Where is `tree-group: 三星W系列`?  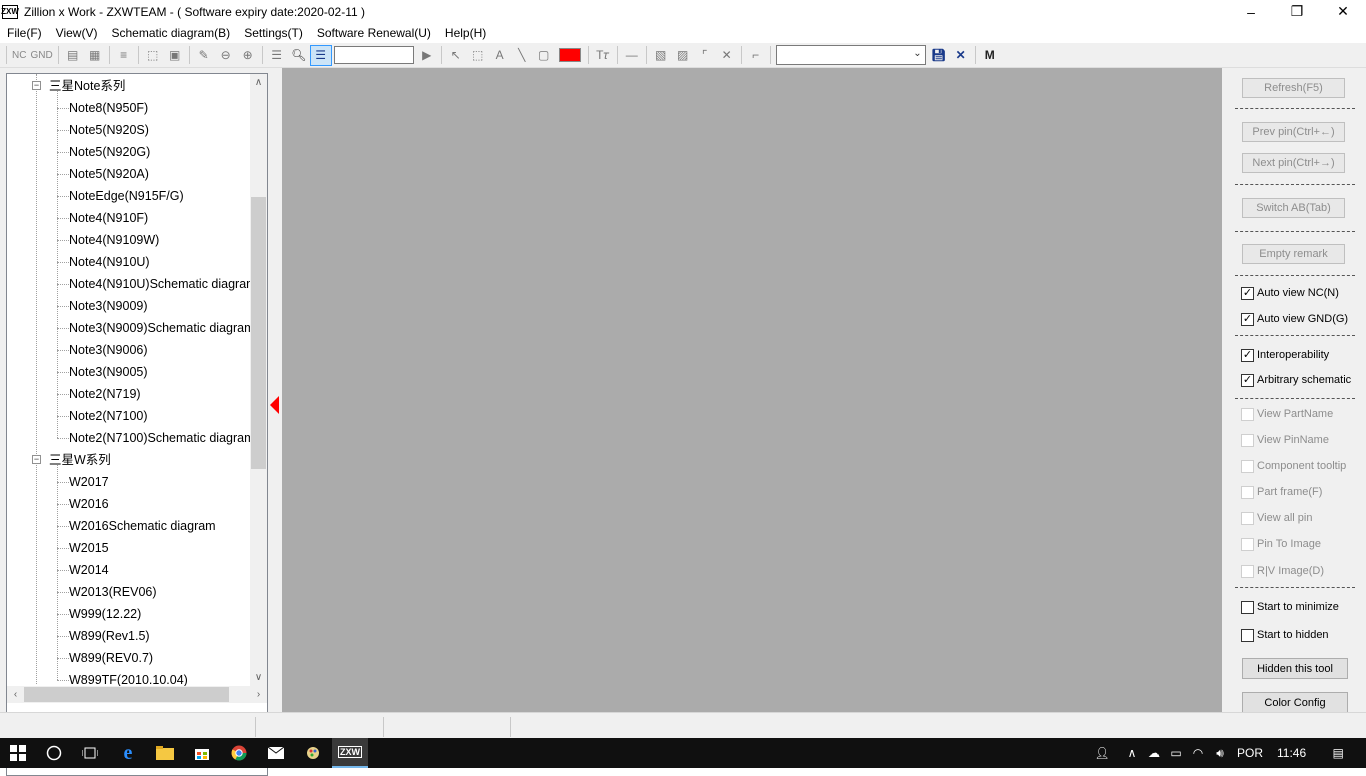 tree-group: 三星W系列 is located at coordinates (80, 460).